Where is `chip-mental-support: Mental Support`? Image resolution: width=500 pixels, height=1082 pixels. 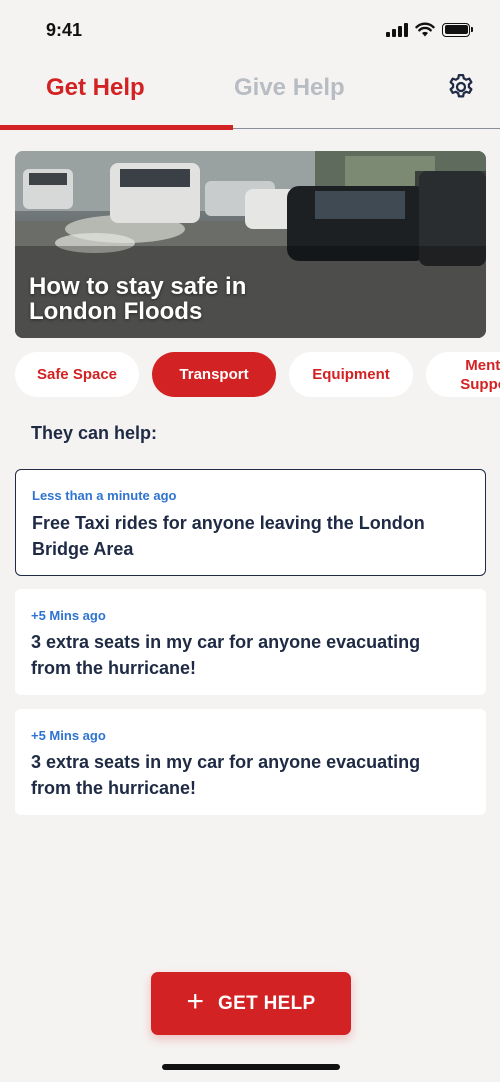 chip-mental-support: Mental Support is located at coordinates (463, 374).